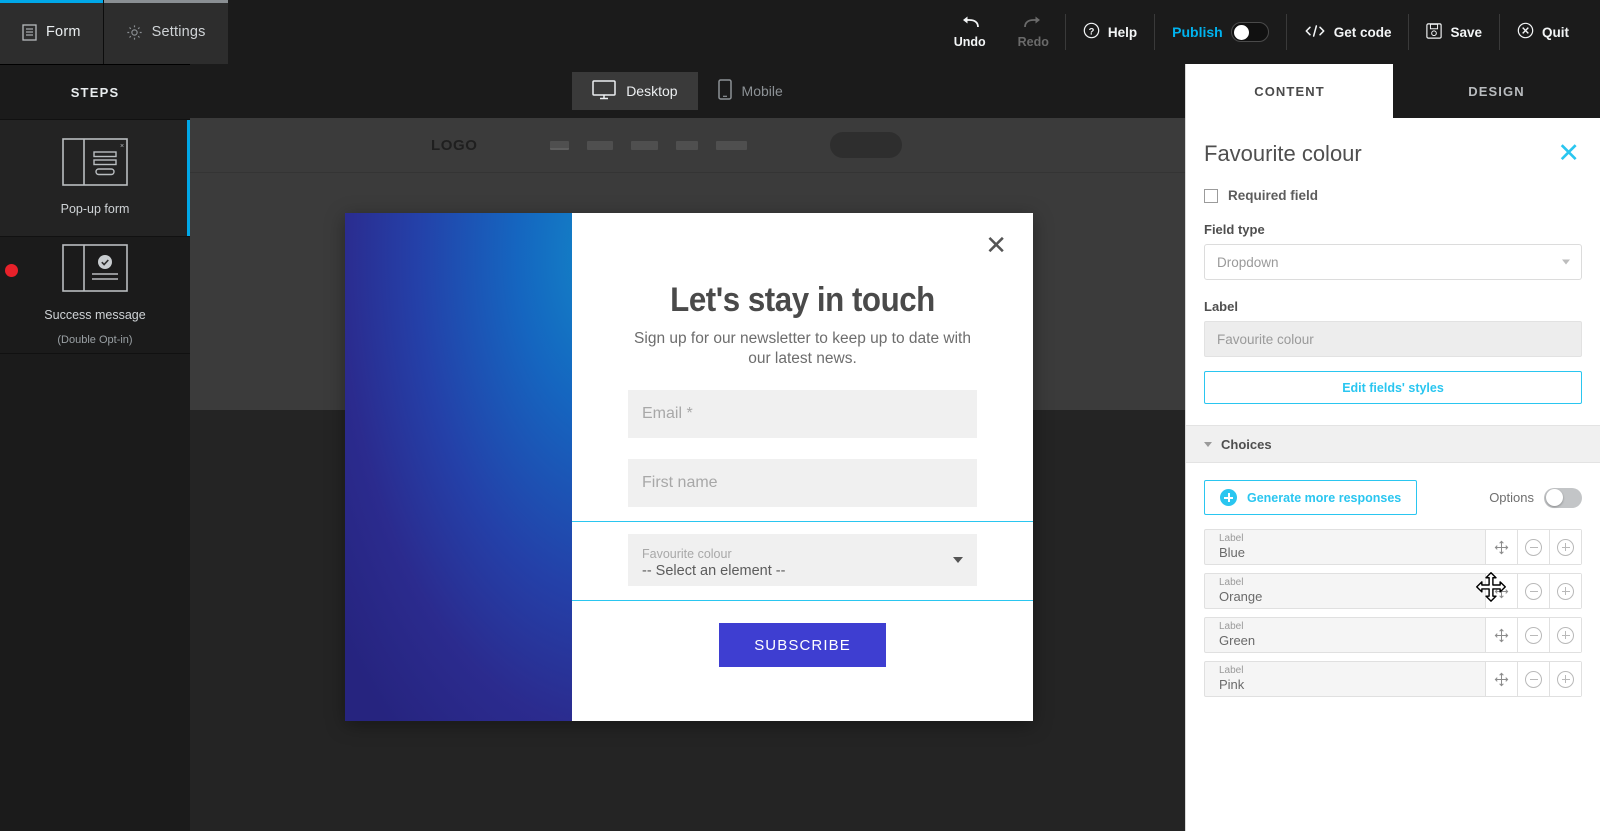  I want to click on label-field-label: Label, so click(1221, 306).